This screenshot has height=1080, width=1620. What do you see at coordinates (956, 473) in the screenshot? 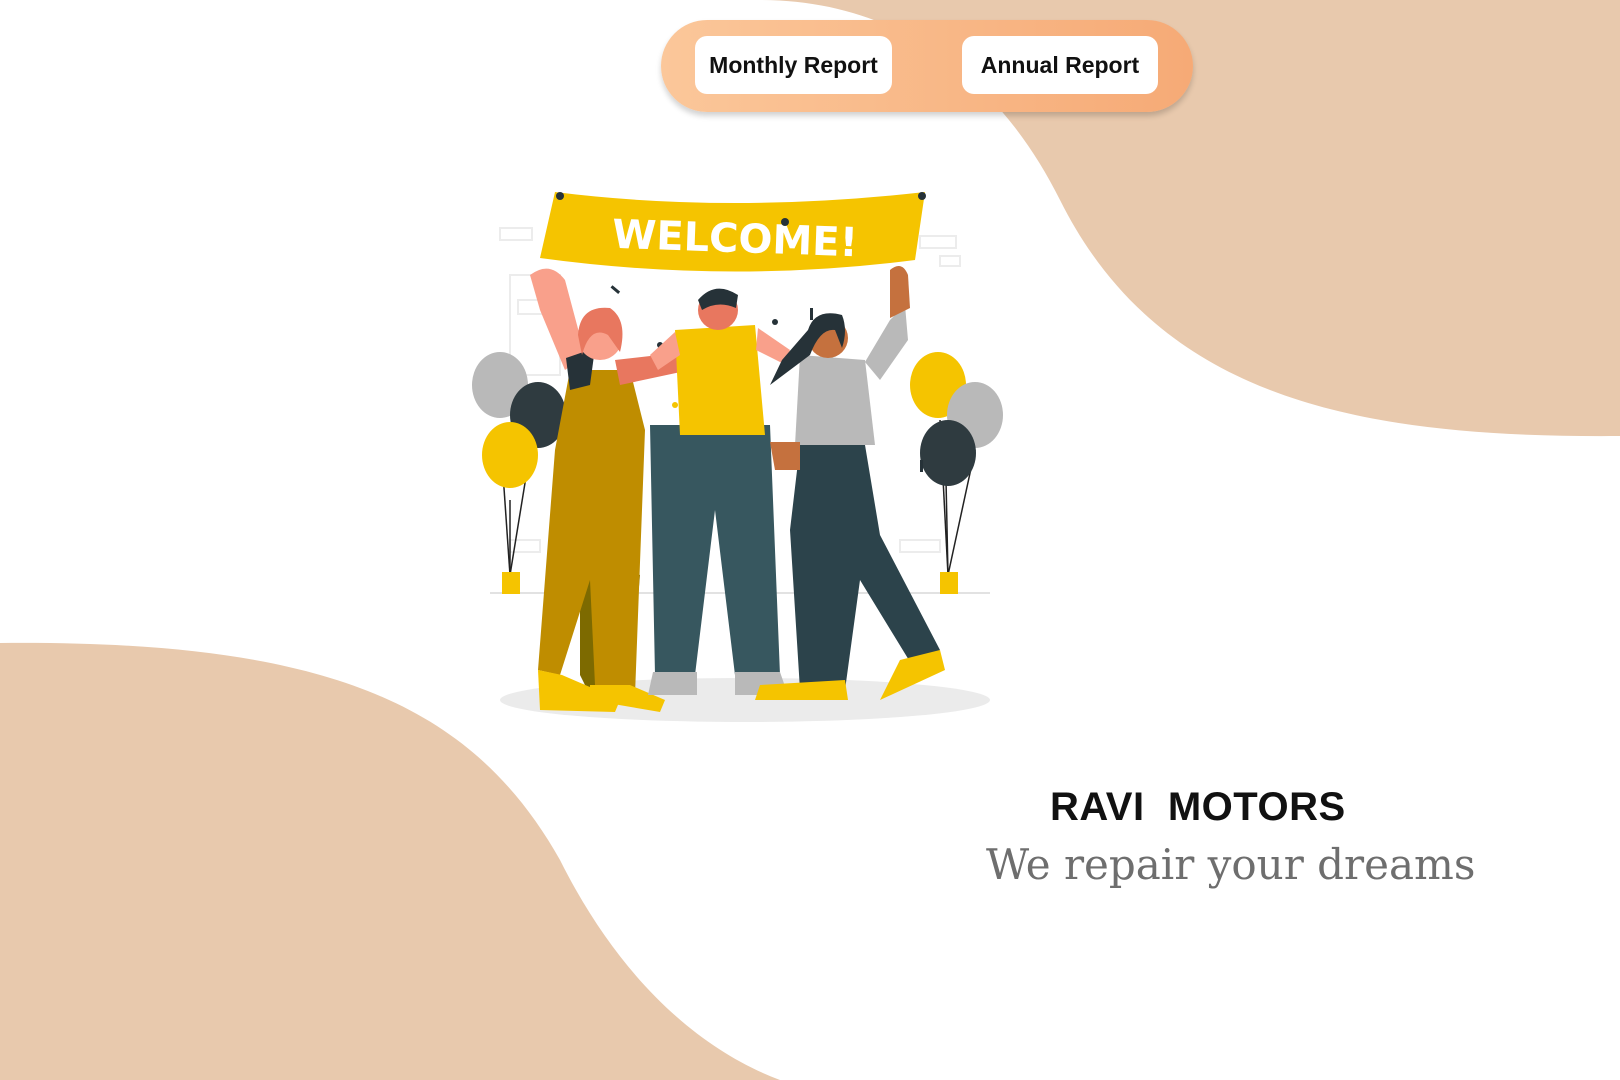
I see `balloons-right` at bounding box center [956, 473].